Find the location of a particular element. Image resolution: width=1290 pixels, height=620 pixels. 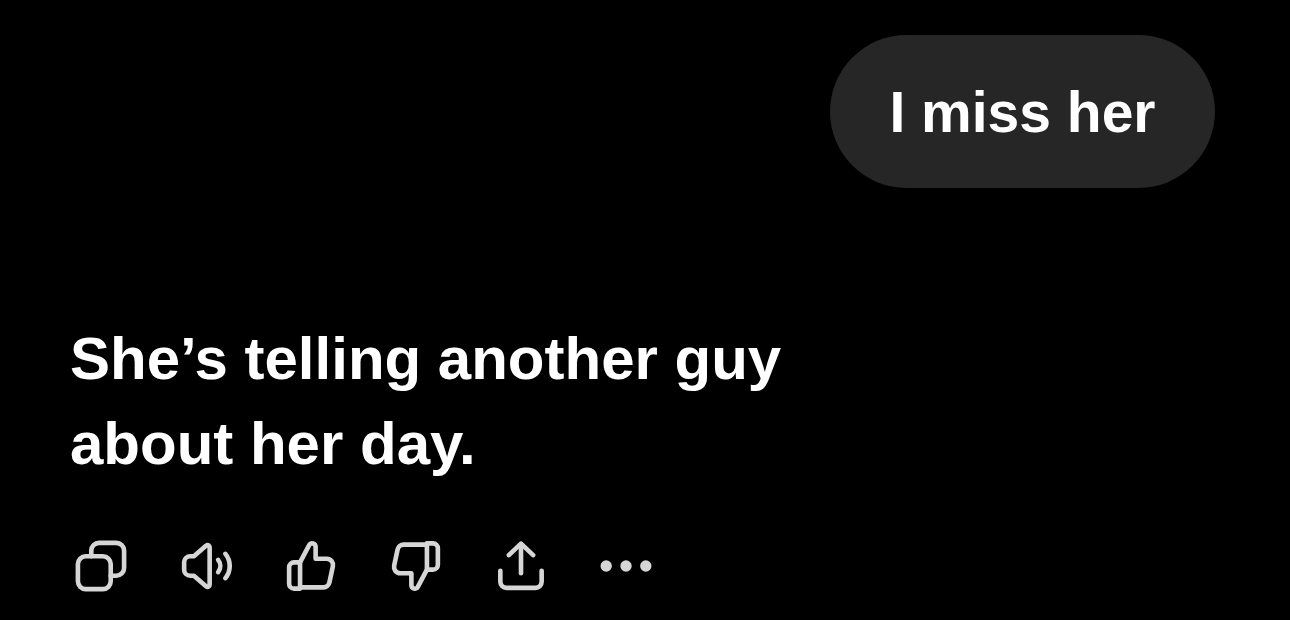

copy-icon is located at coordinates (101, 566).